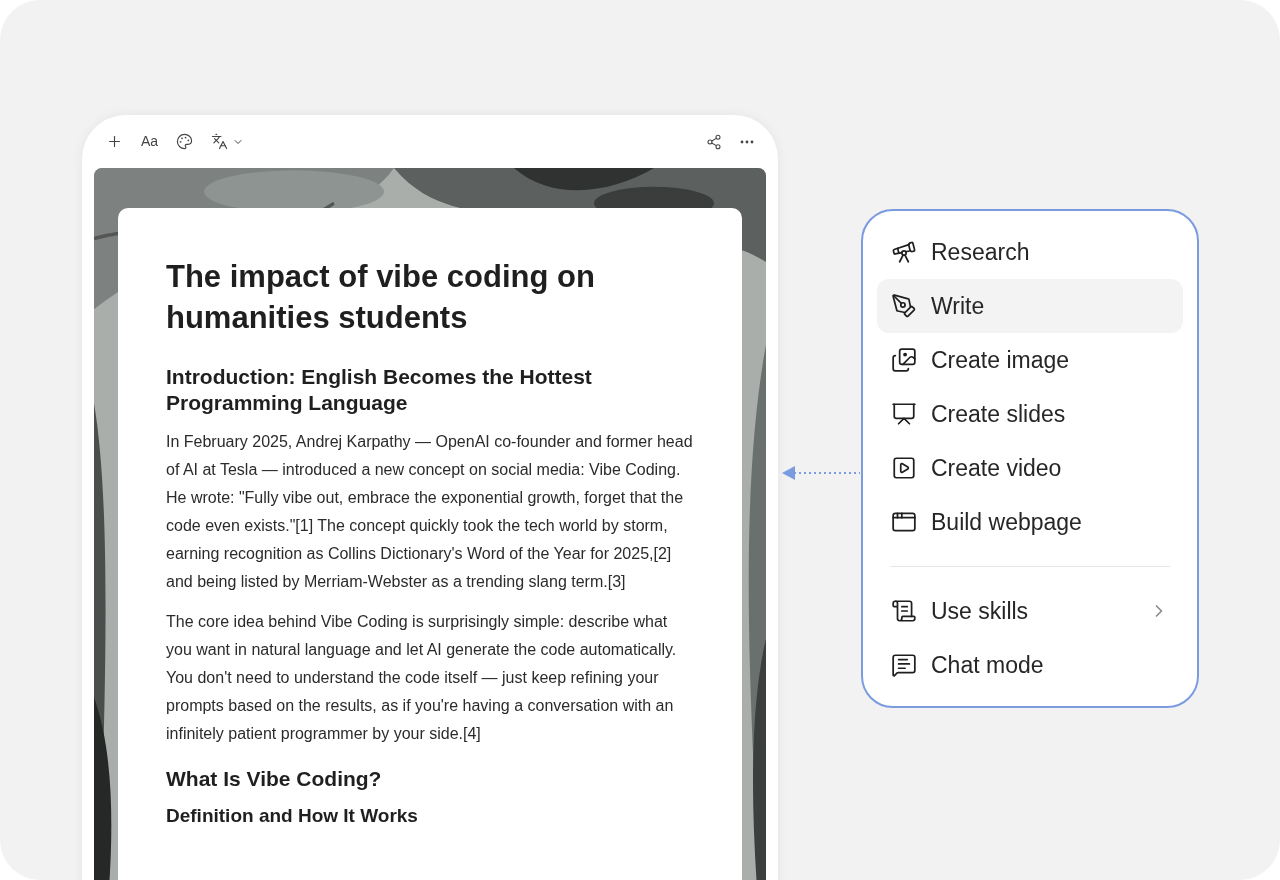  Describe the element at coordinates (904, 611) in the screenshot. I see `scroll-icon` at that location.